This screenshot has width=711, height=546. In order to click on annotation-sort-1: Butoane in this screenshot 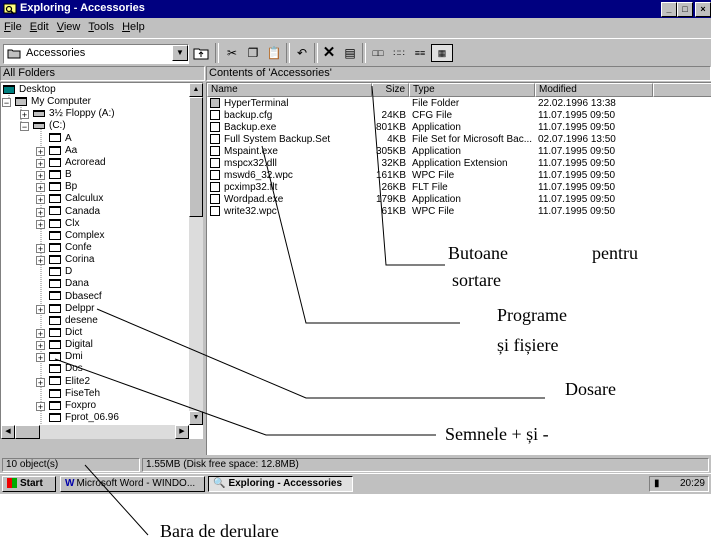, I will do `click(478, 253)`.